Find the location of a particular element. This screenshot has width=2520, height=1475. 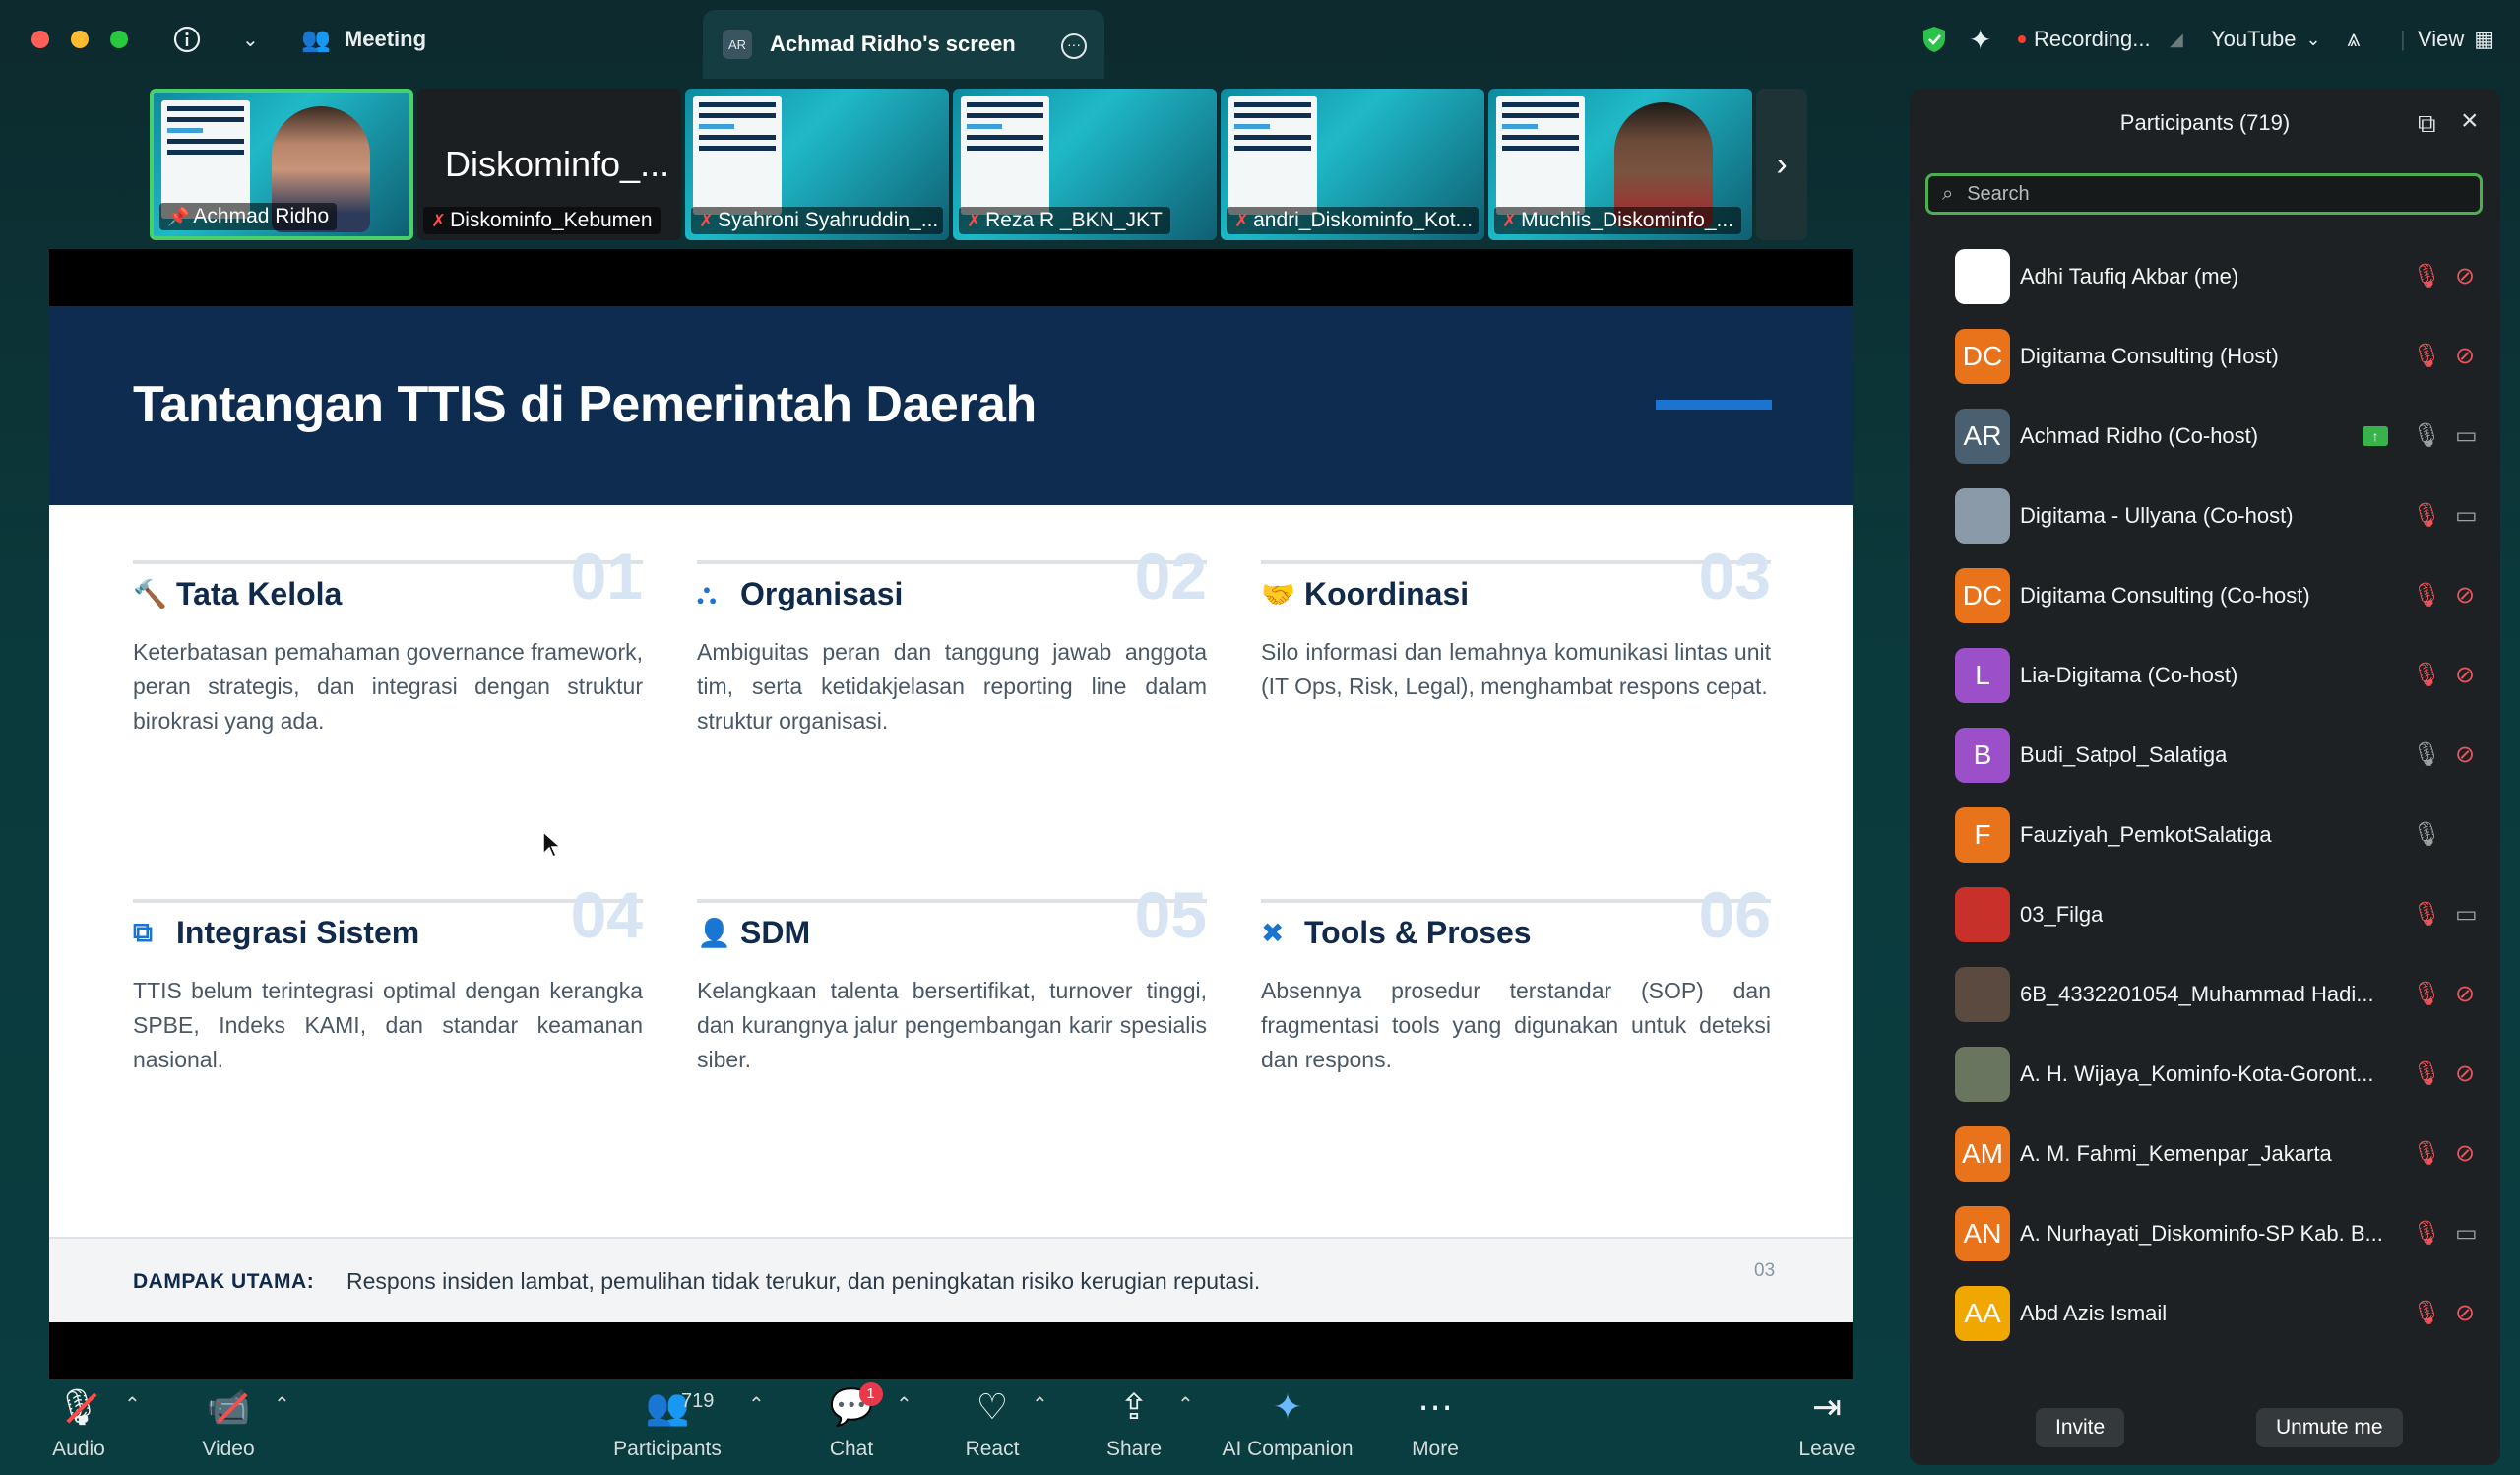

screen-share-tab: AR Achmad Ridho's screen ··· is located at coordinates (903, 44).